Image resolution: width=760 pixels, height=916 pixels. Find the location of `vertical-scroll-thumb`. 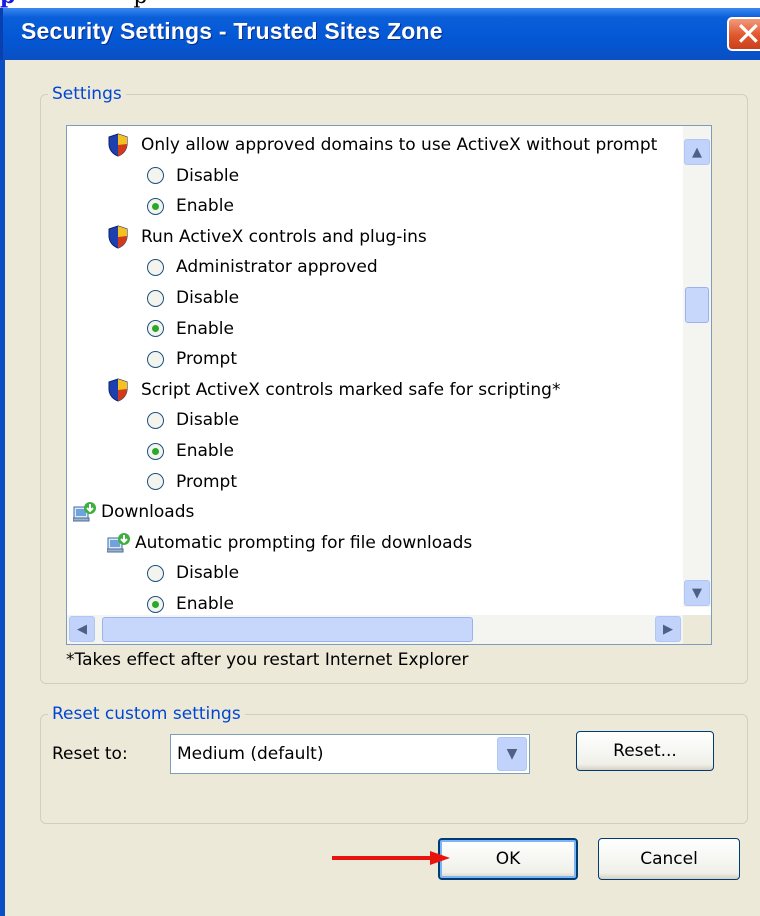

vertical-scroll-thumb is located at coordinates (697, 305).